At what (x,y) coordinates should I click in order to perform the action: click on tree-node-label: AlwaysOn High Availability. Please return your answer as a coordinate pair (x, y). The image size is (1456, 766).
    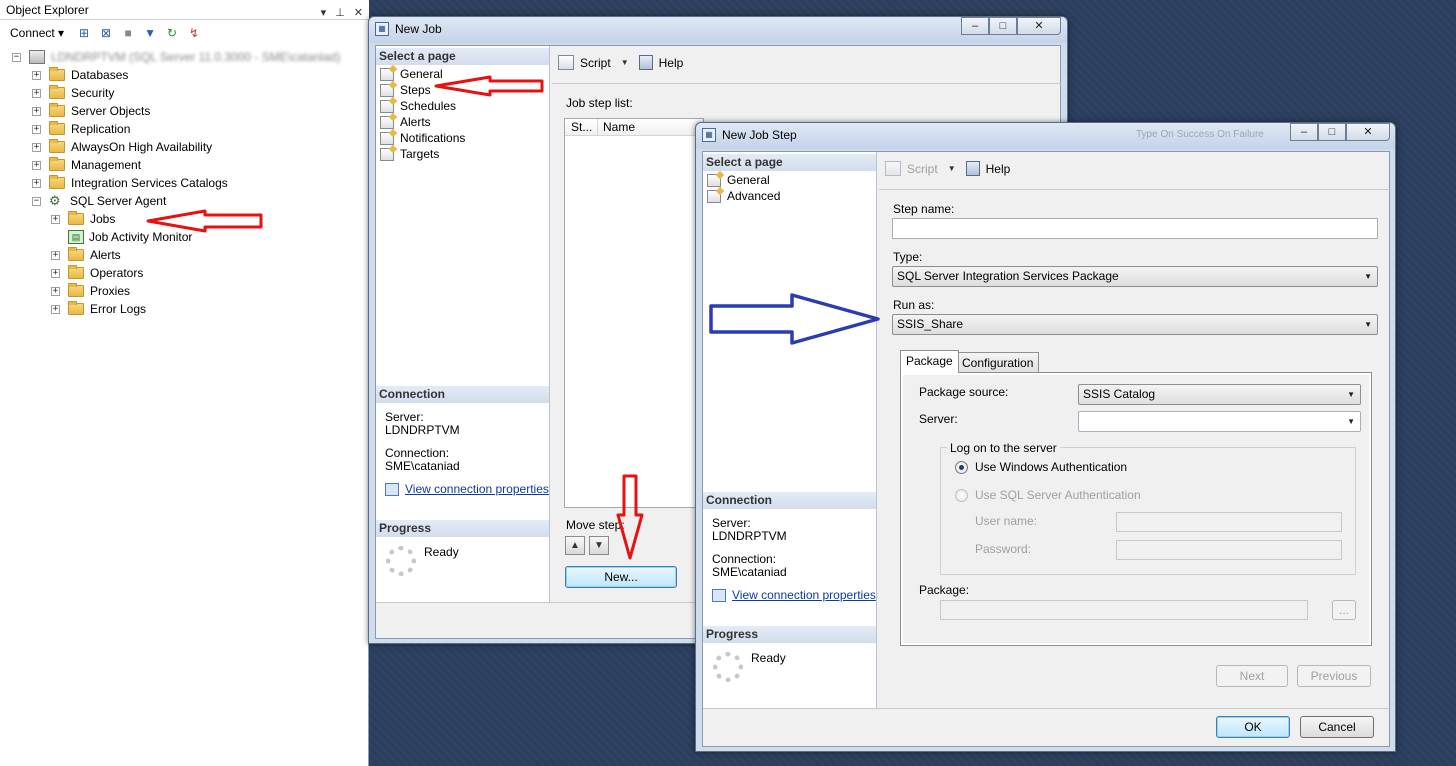
    Looking at the image, I should click on (142, 147).